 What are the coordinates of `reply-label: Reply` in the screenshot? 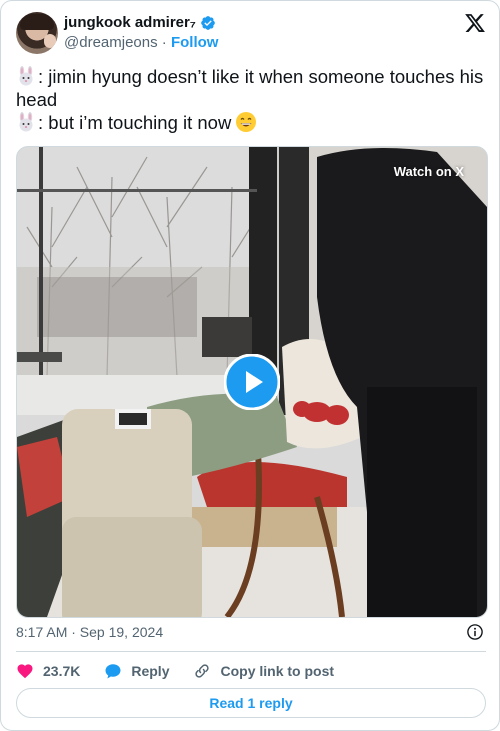 It's located at (150, 671).